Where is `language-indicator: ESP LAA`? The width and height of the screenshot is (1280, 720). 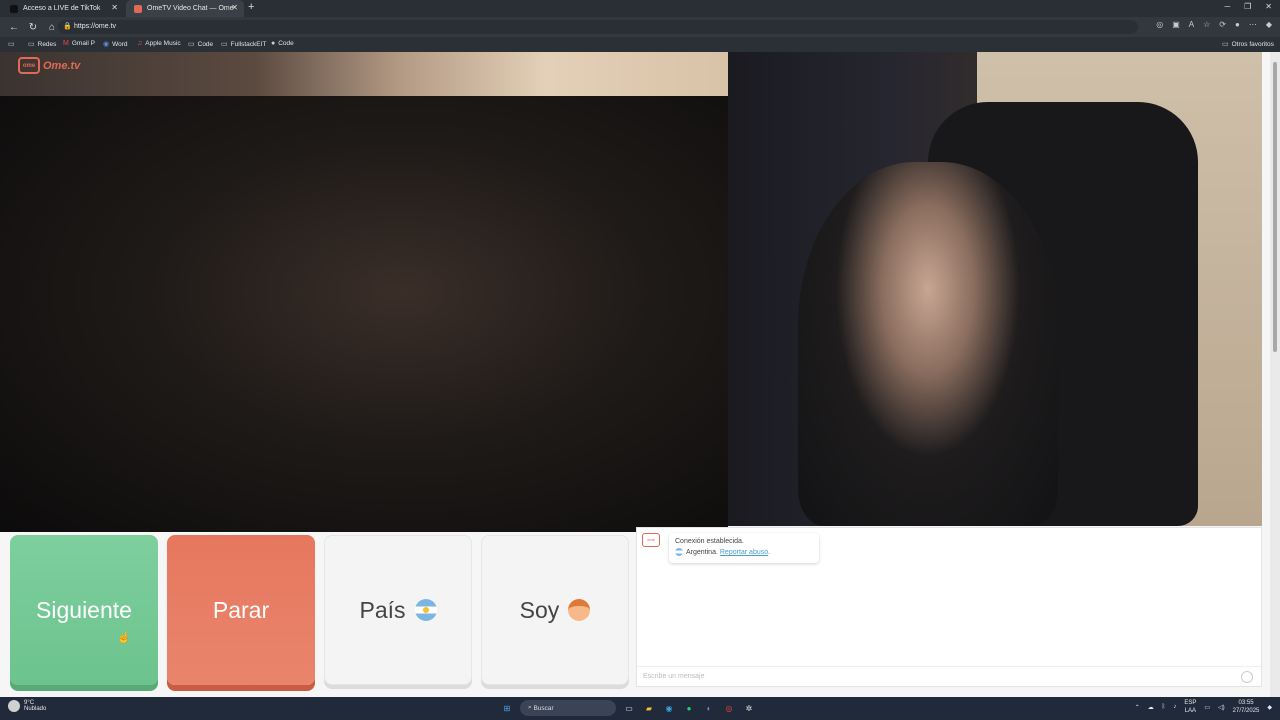 language-indicator: ESP LAA is located at coordinates (1190, 707).